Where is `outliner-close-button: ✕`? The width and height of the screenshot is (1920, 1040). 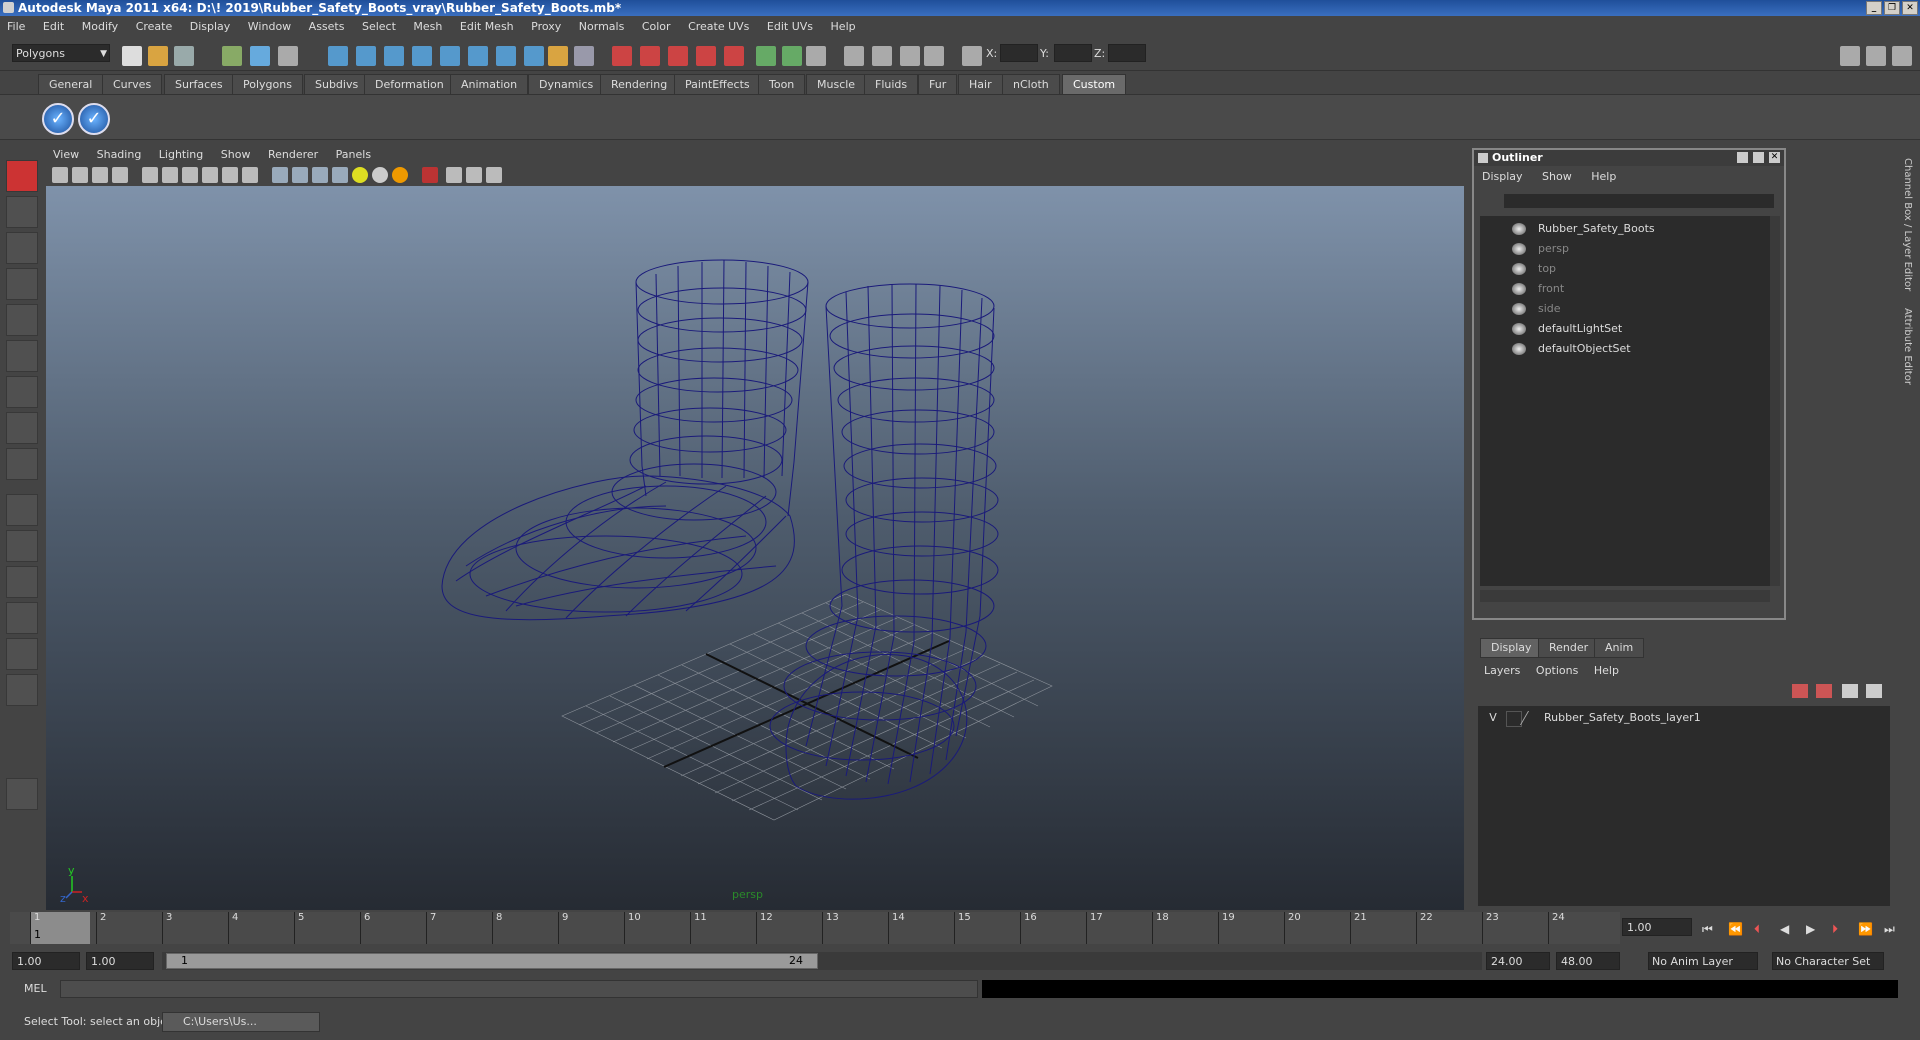 outliner-close-button: ✕ is located at coordinates (1774, 157).